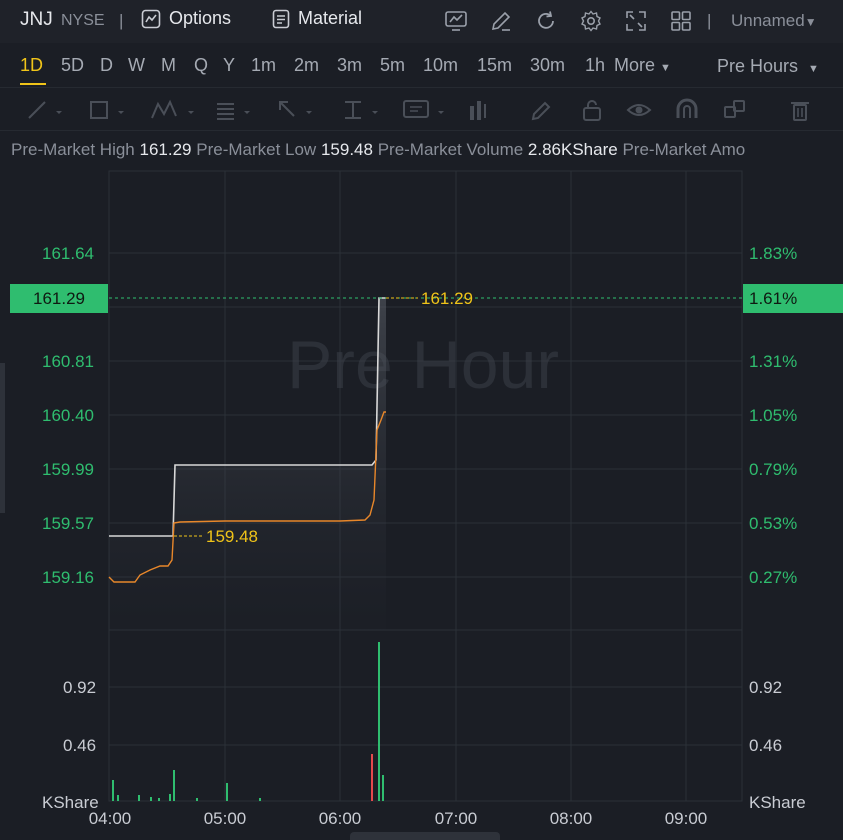  I want to click on more-label: More, so click(635, 65).